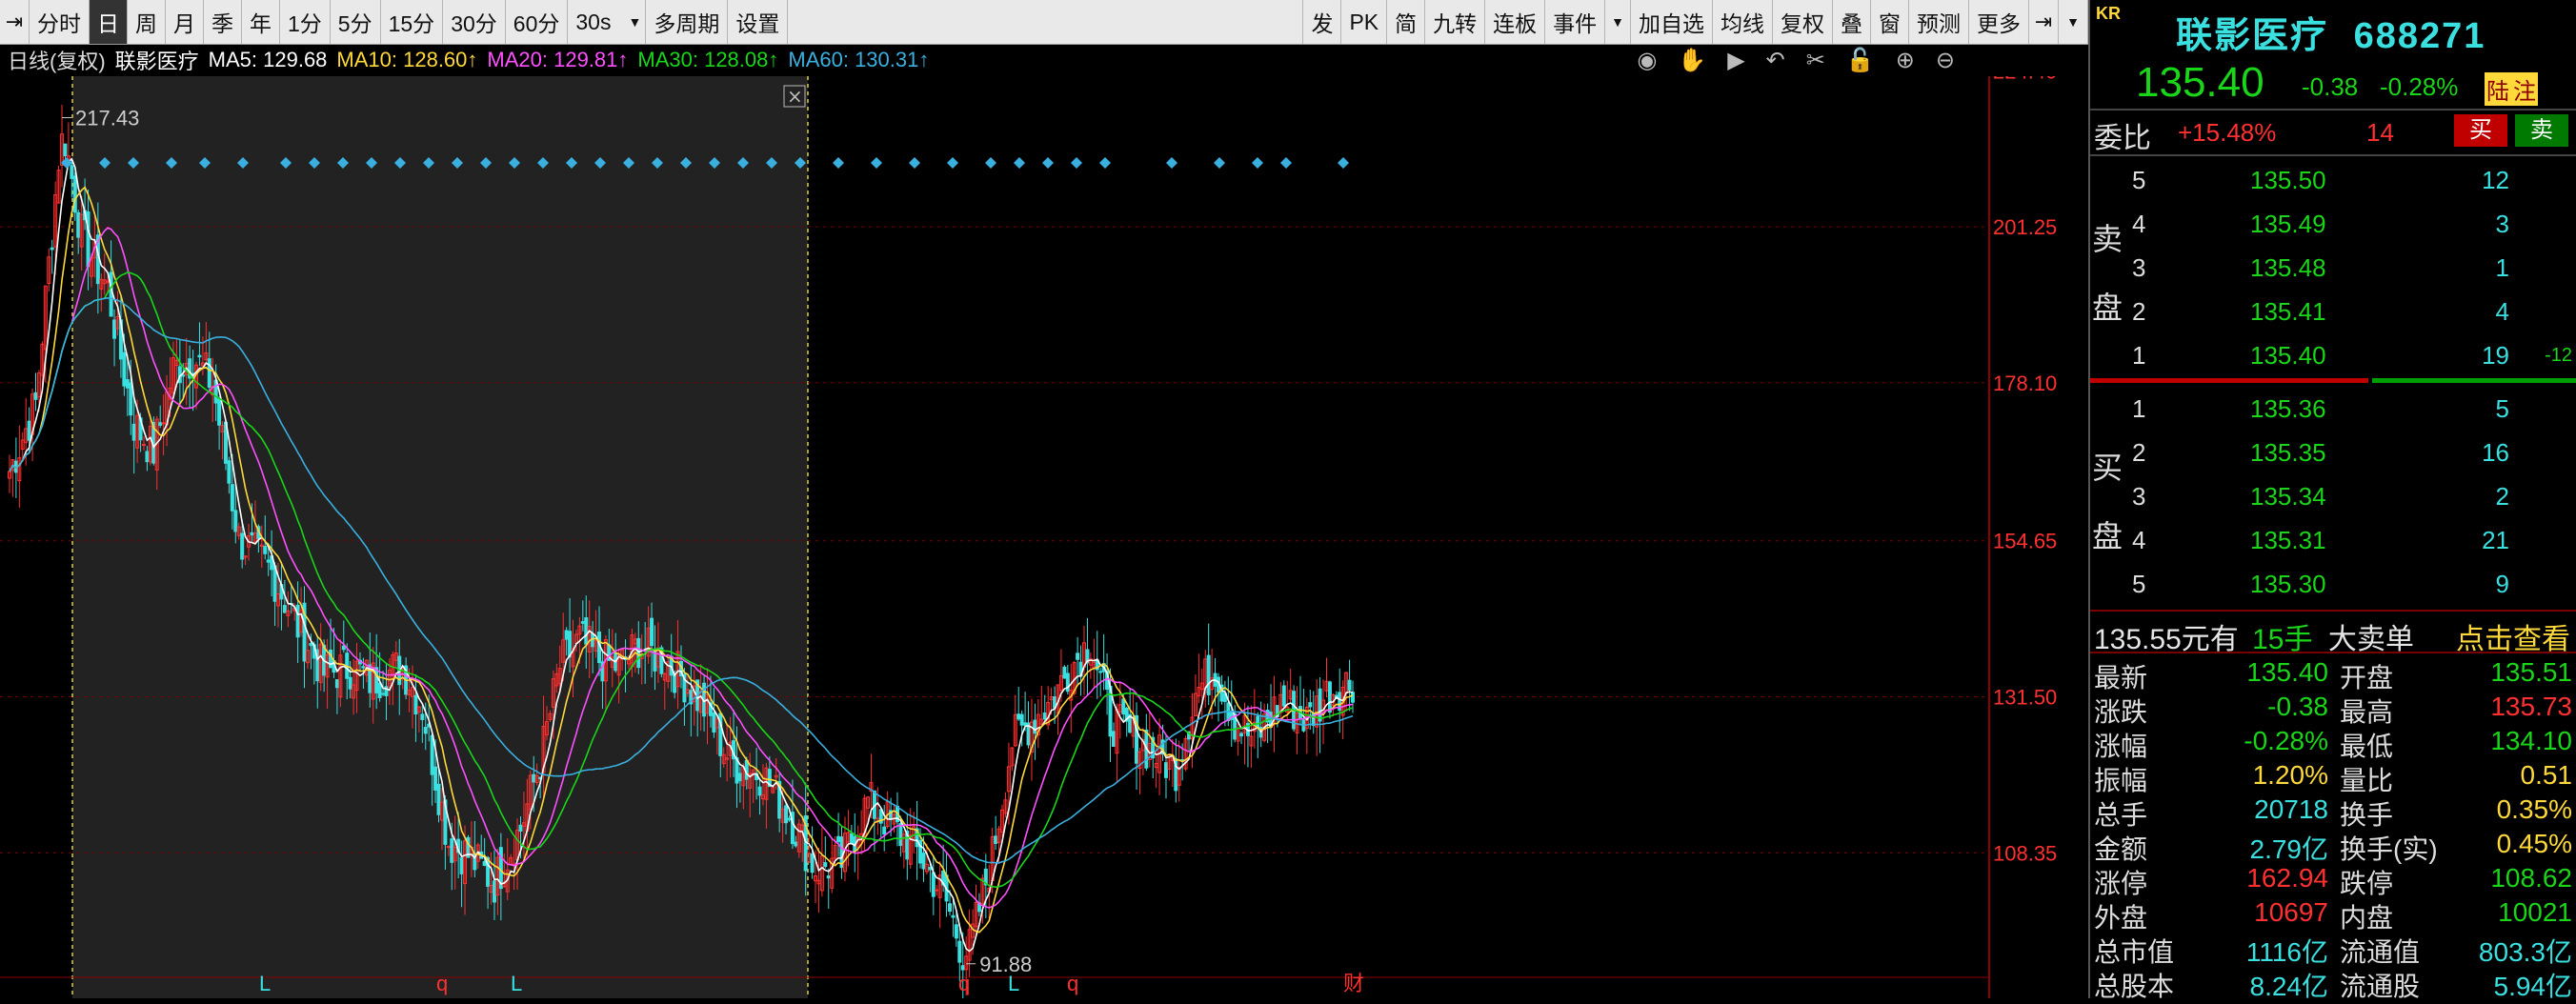 The height and width of the screenshot is (1004, 2576). Describe the element at coordinates (2288, 180) in the screenshot. I see `ask-price: 135.50` at that location.